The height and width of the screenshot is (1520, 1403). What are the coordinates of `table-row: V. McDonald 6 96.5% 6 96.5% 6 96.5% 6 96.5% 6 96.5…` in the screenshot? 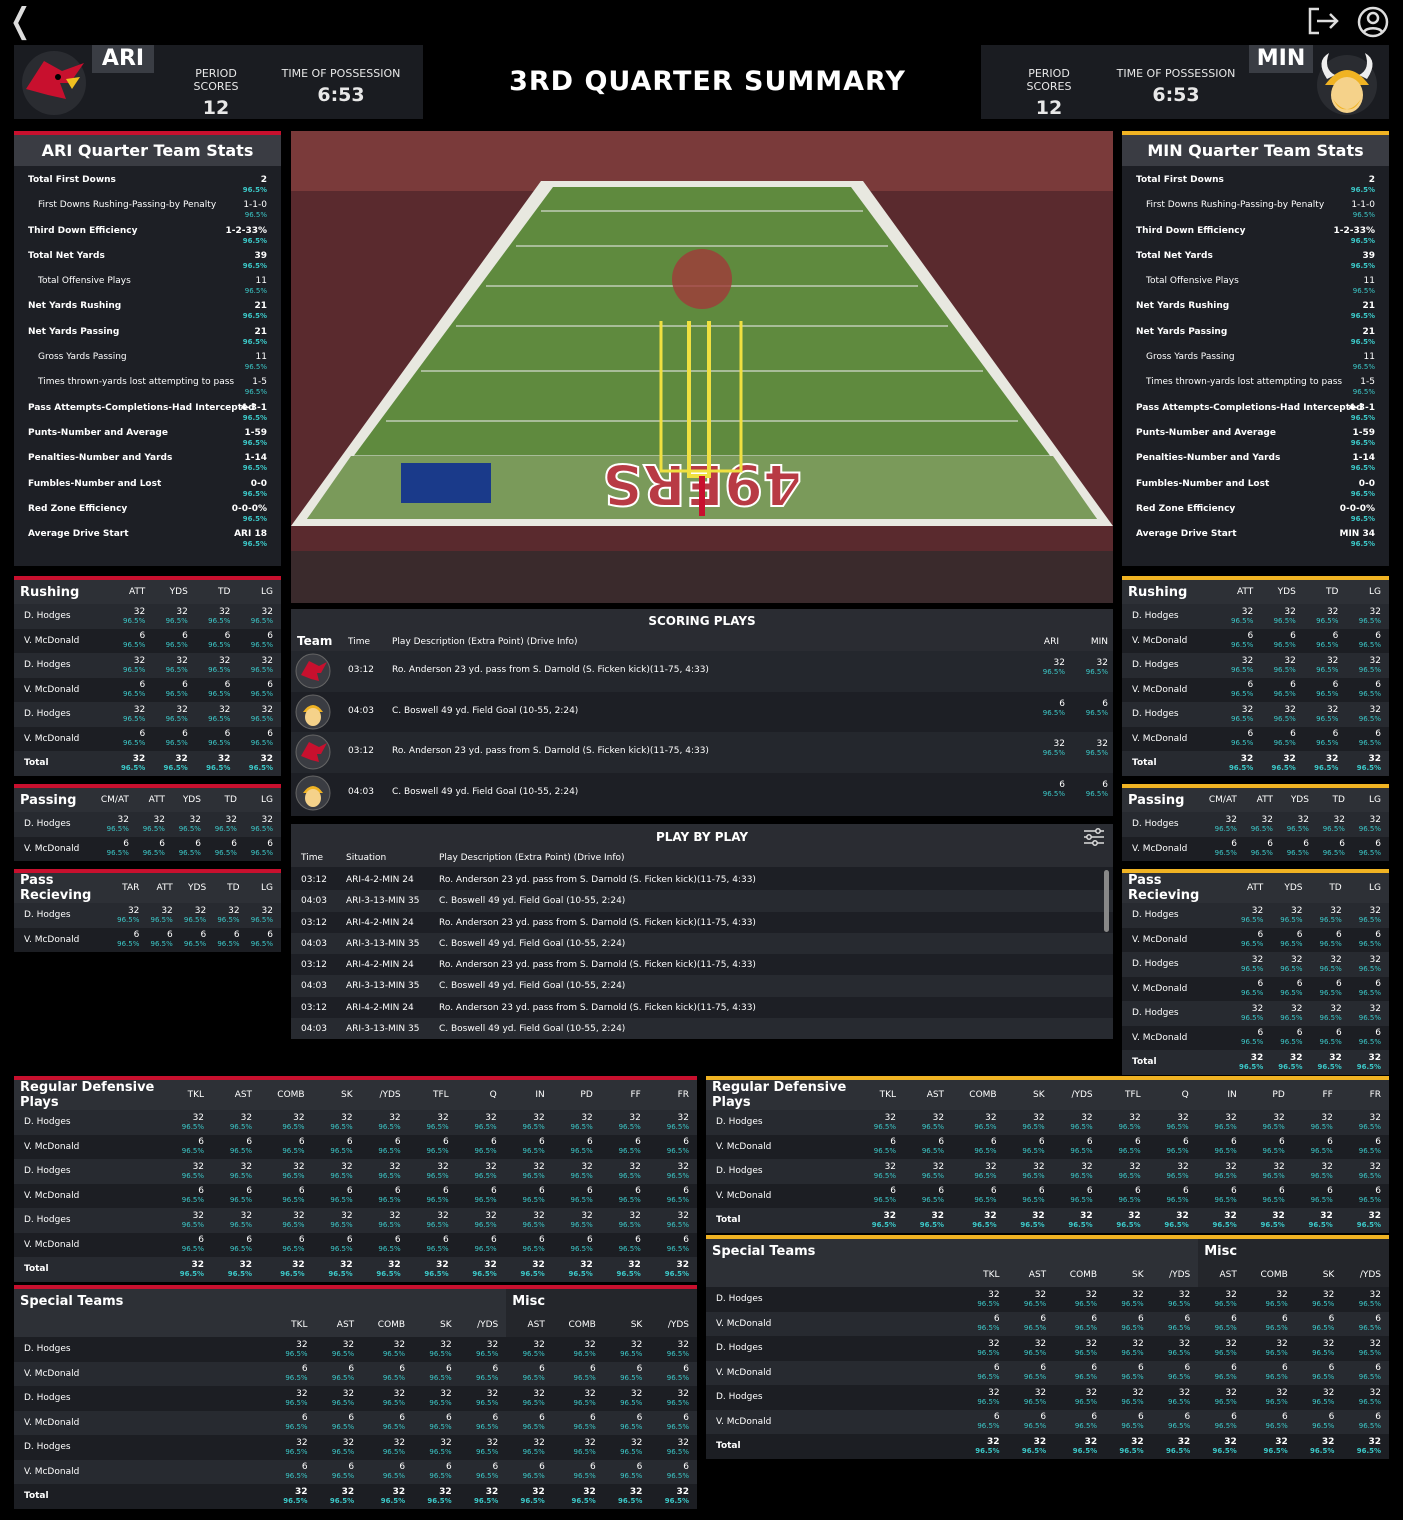 It's located at (1047, 1421).